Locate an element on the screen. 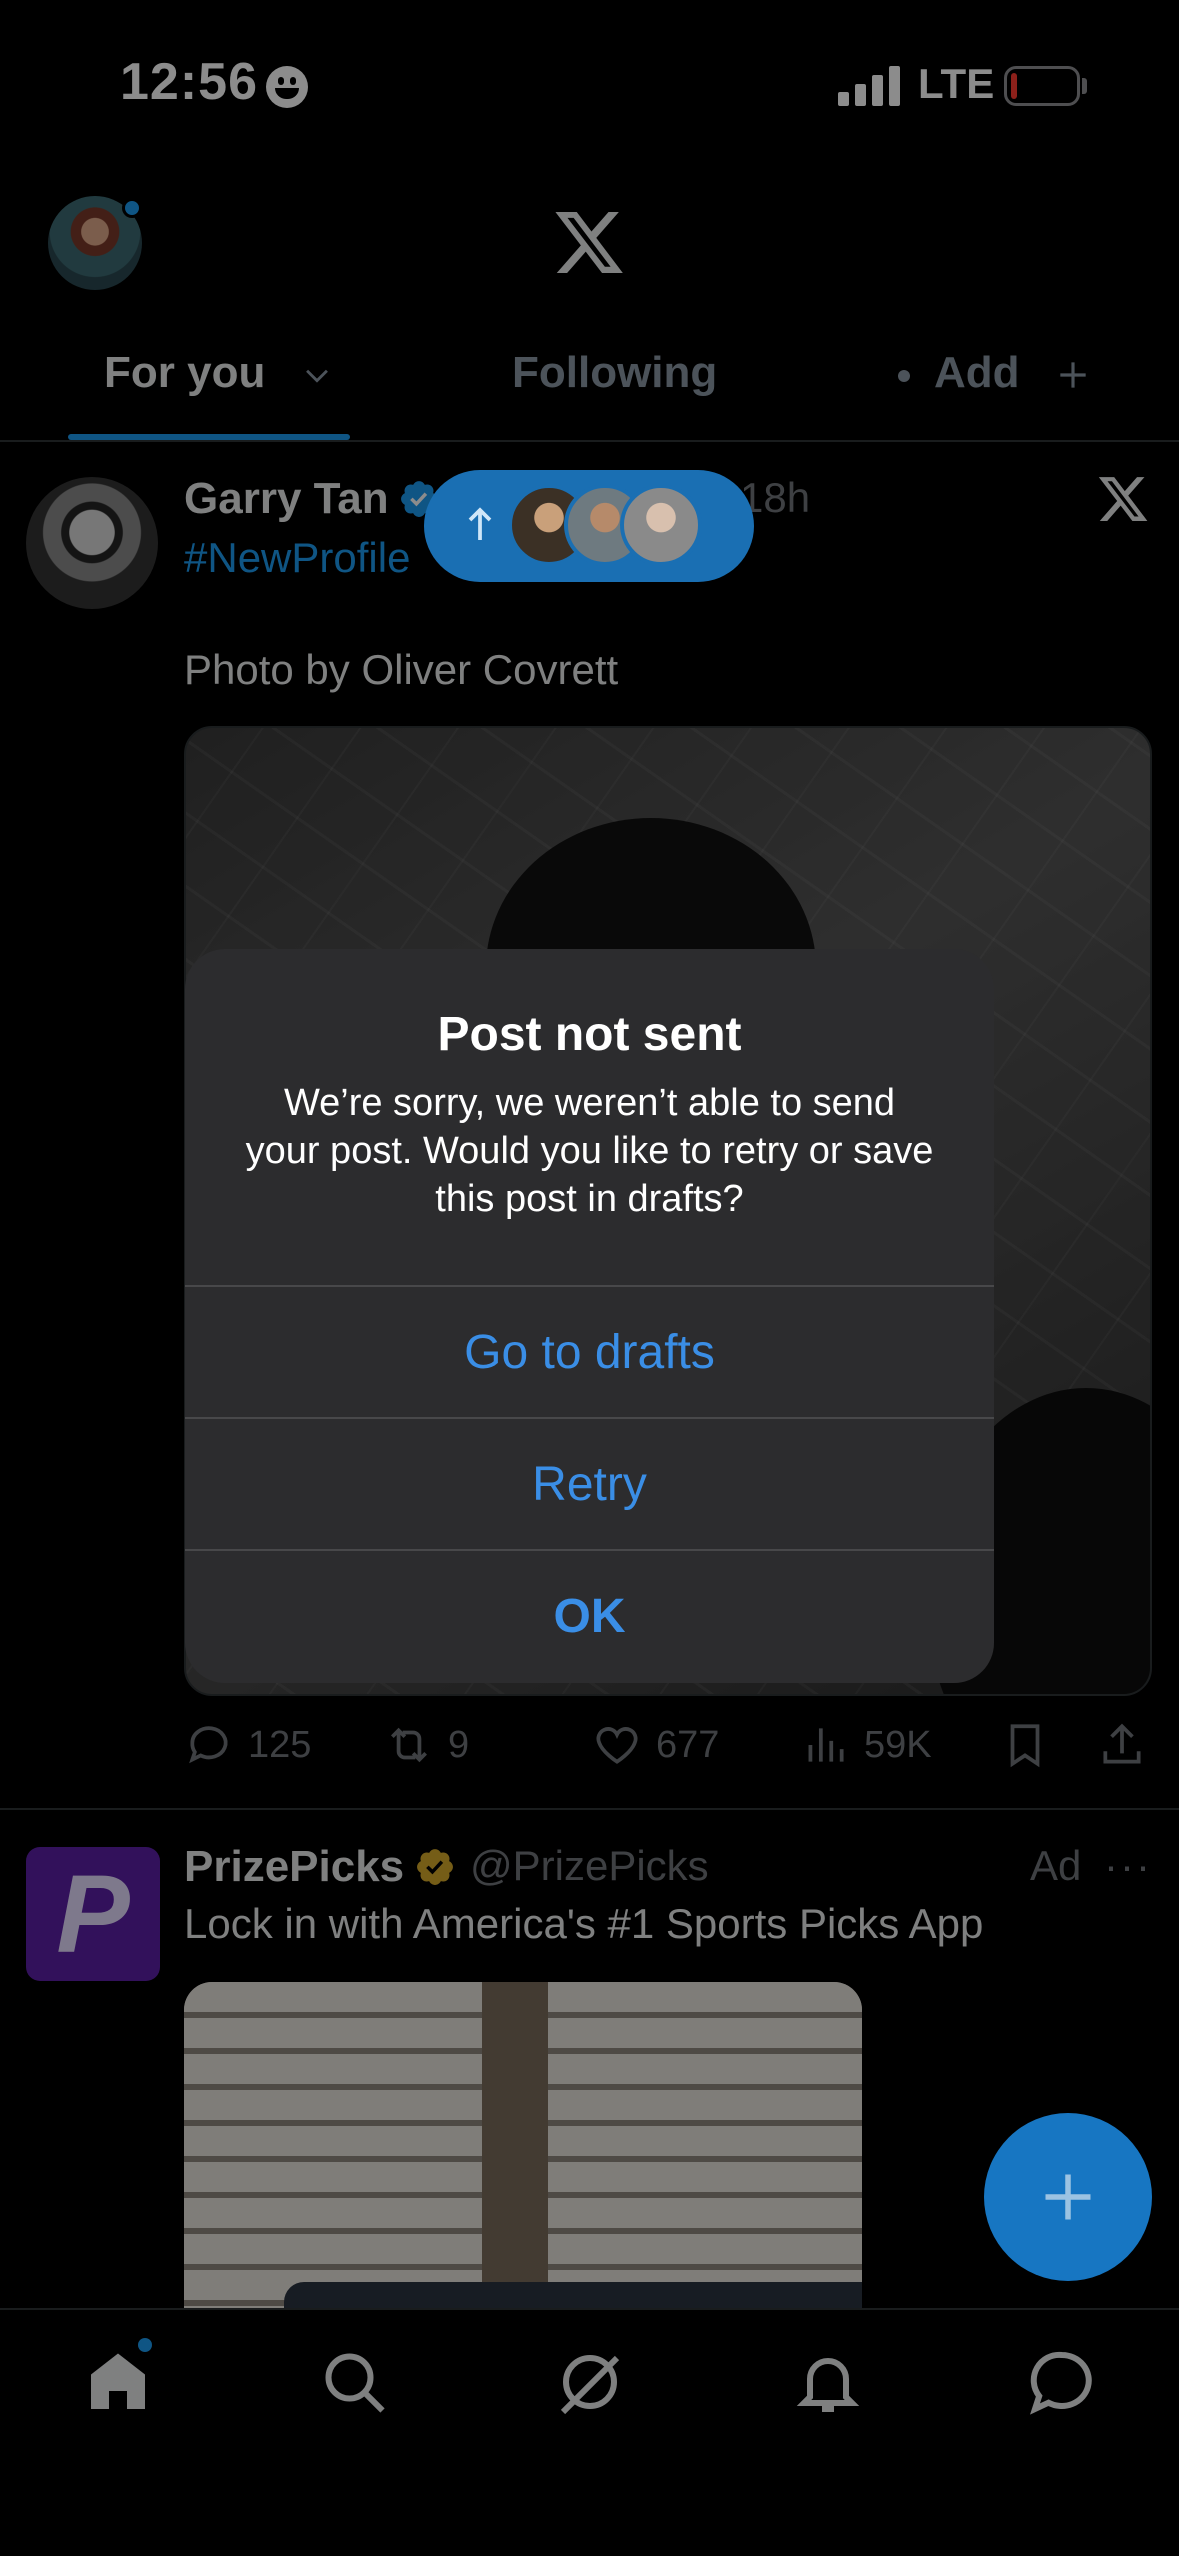  ok-button: OK is located at coordinates (589, 1615).